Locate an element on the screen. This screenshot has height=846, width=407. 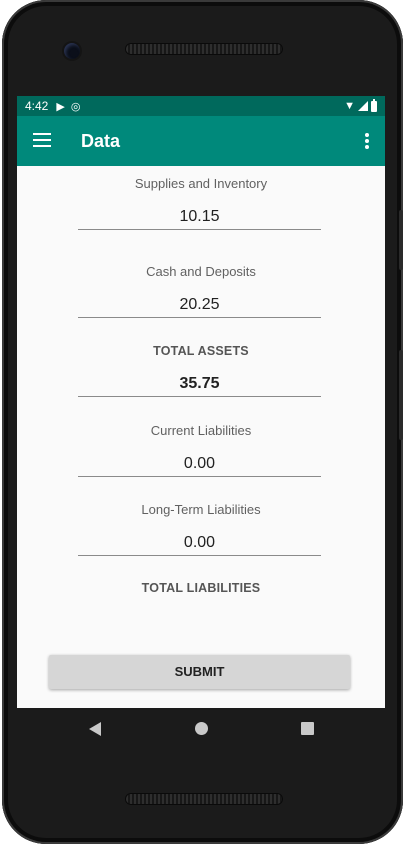
battery-icon is located at coordinates (374, 105).